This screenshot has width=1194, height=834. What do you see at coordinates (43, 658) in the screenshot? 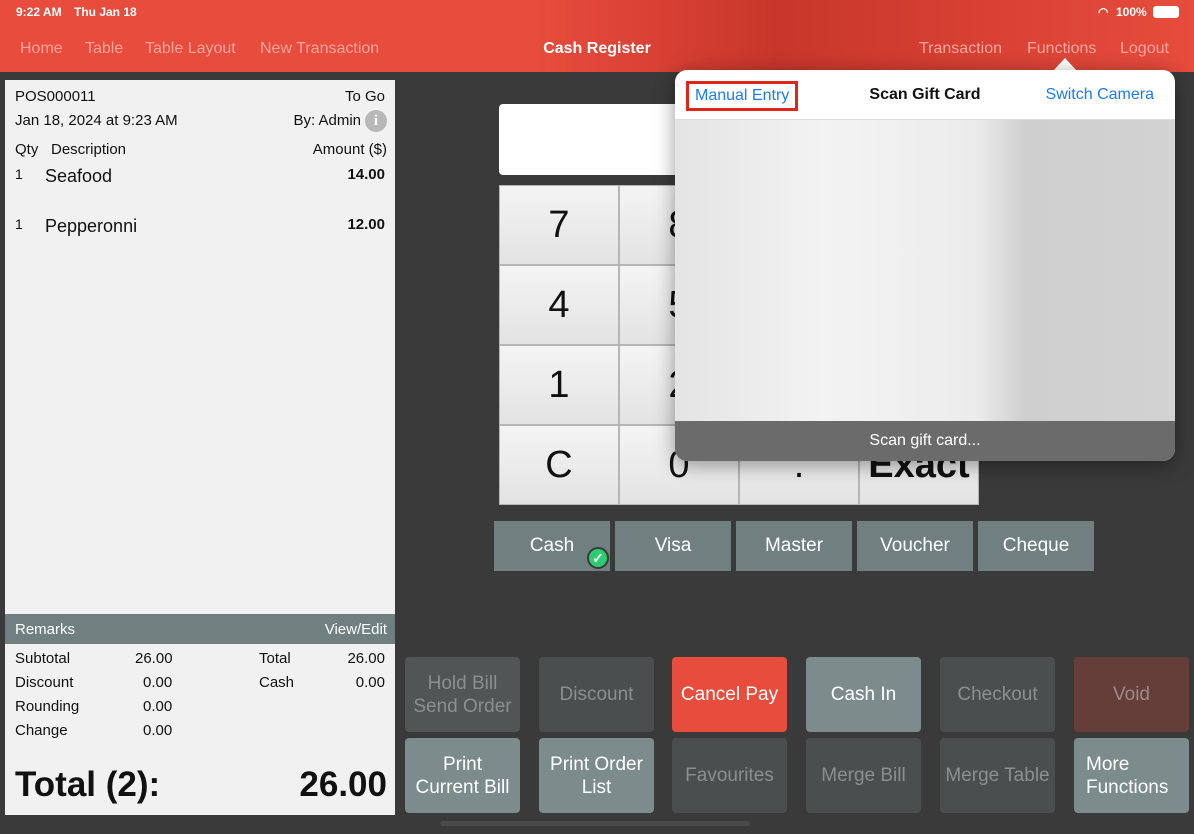
I see `subtotal-label: Subtotal` at bounding box center [43, 658].